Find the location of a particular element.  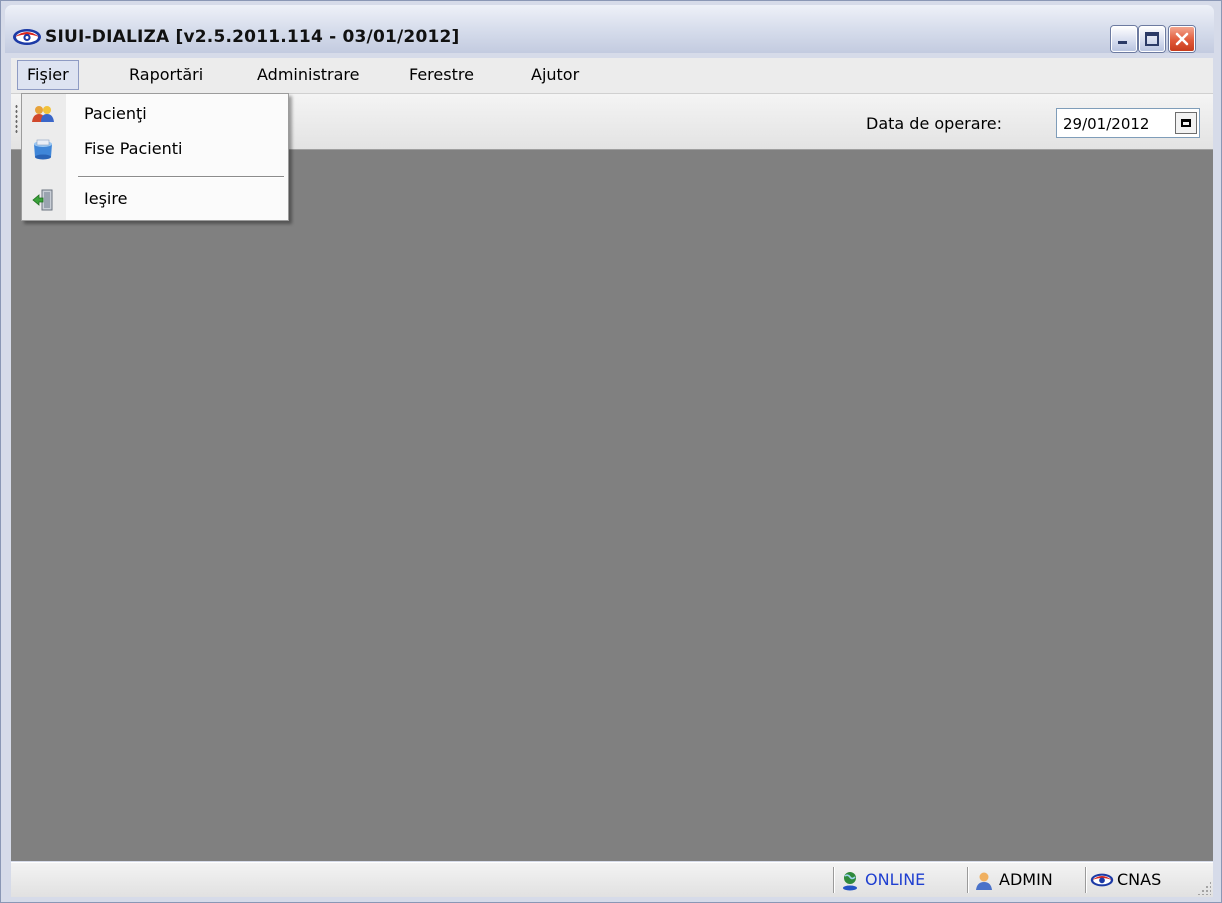

user-name-text: ADMIN is located at coordinates (1026, 879).